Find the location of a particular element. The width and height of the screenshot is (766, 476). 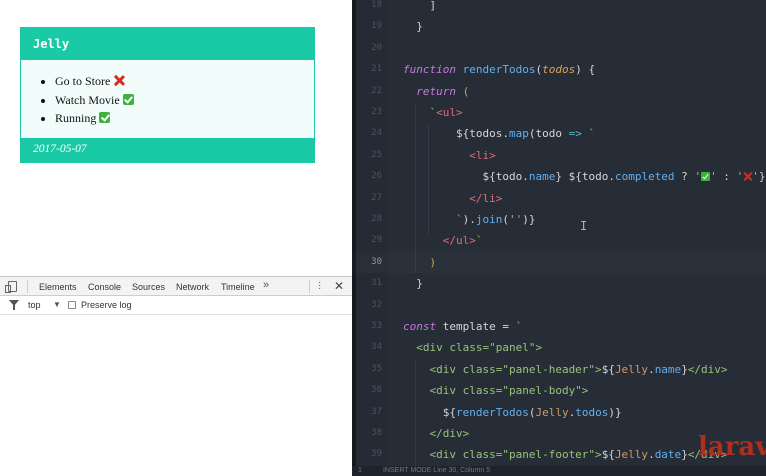

code-line: 29 </ul>` is located at coordinates (427, 241).